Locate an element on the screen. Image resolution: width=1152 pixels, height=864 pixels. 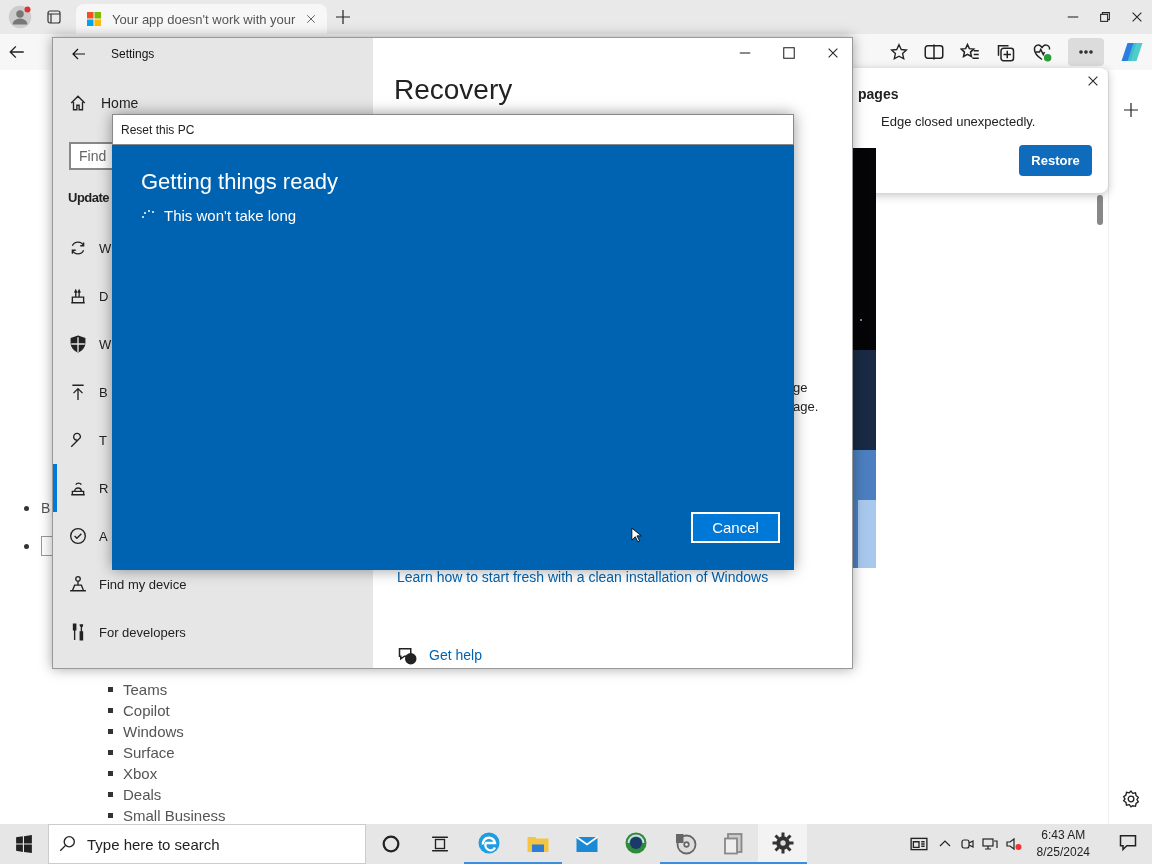
browser-tab: Your app doesn't work with your is located at coordinates (202, 19).